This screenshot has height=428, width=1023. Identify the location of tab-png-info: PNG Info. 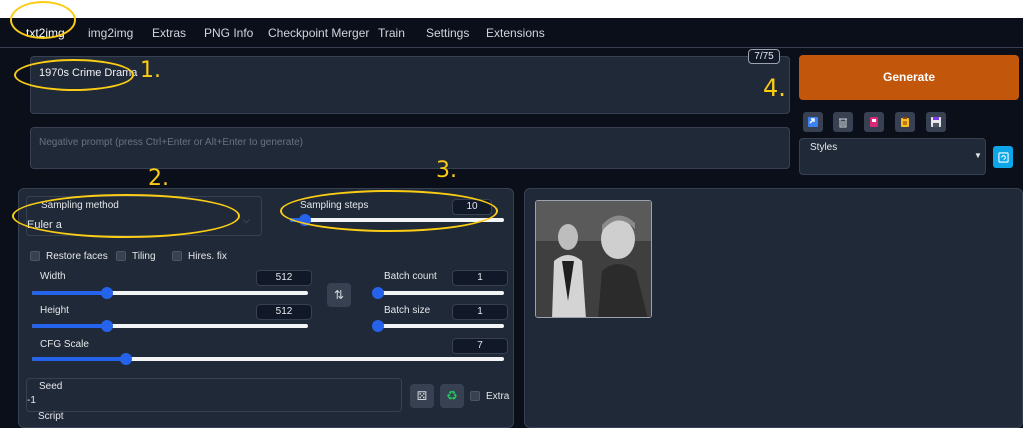
(228, 33).